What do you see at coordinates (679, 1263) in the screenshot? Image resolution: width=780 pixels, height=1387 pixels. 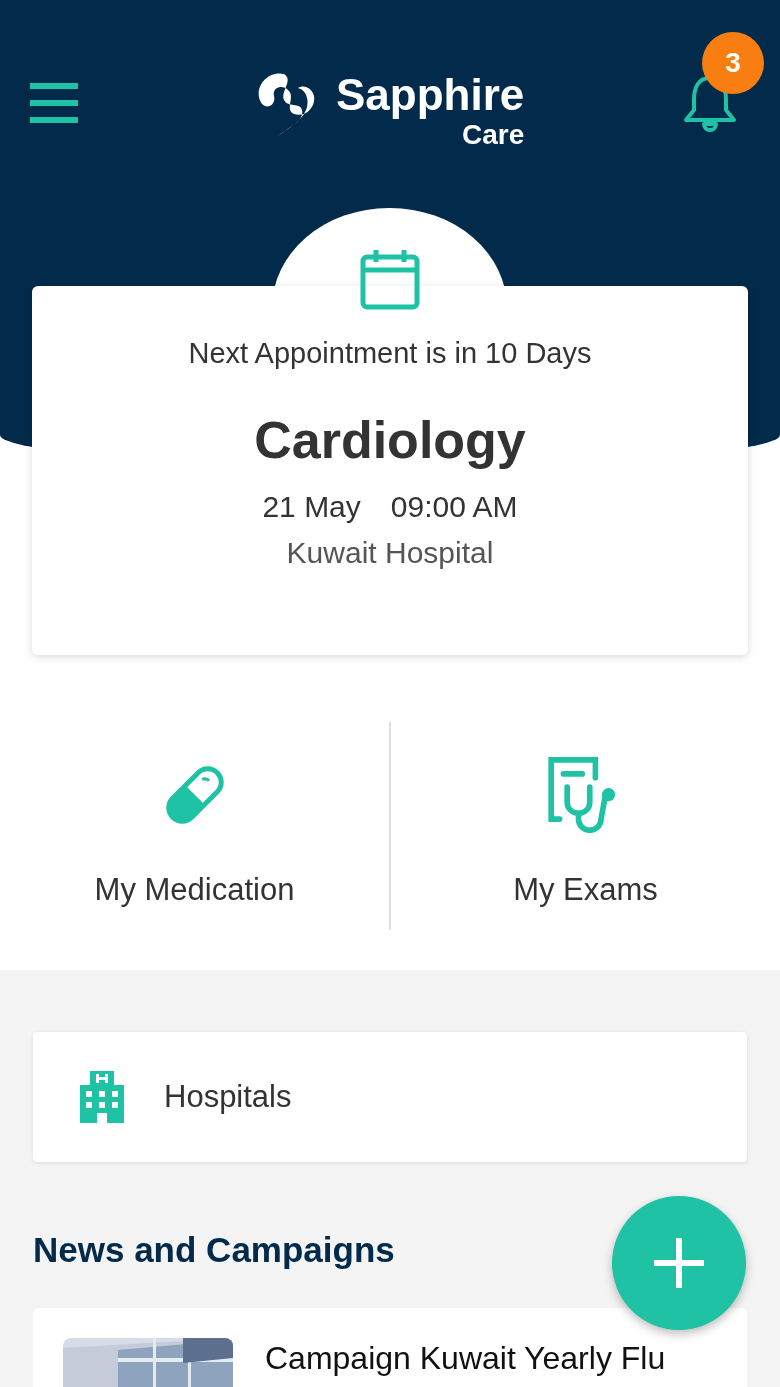 I see `plus-icon` at bounding box center [679, 1263].